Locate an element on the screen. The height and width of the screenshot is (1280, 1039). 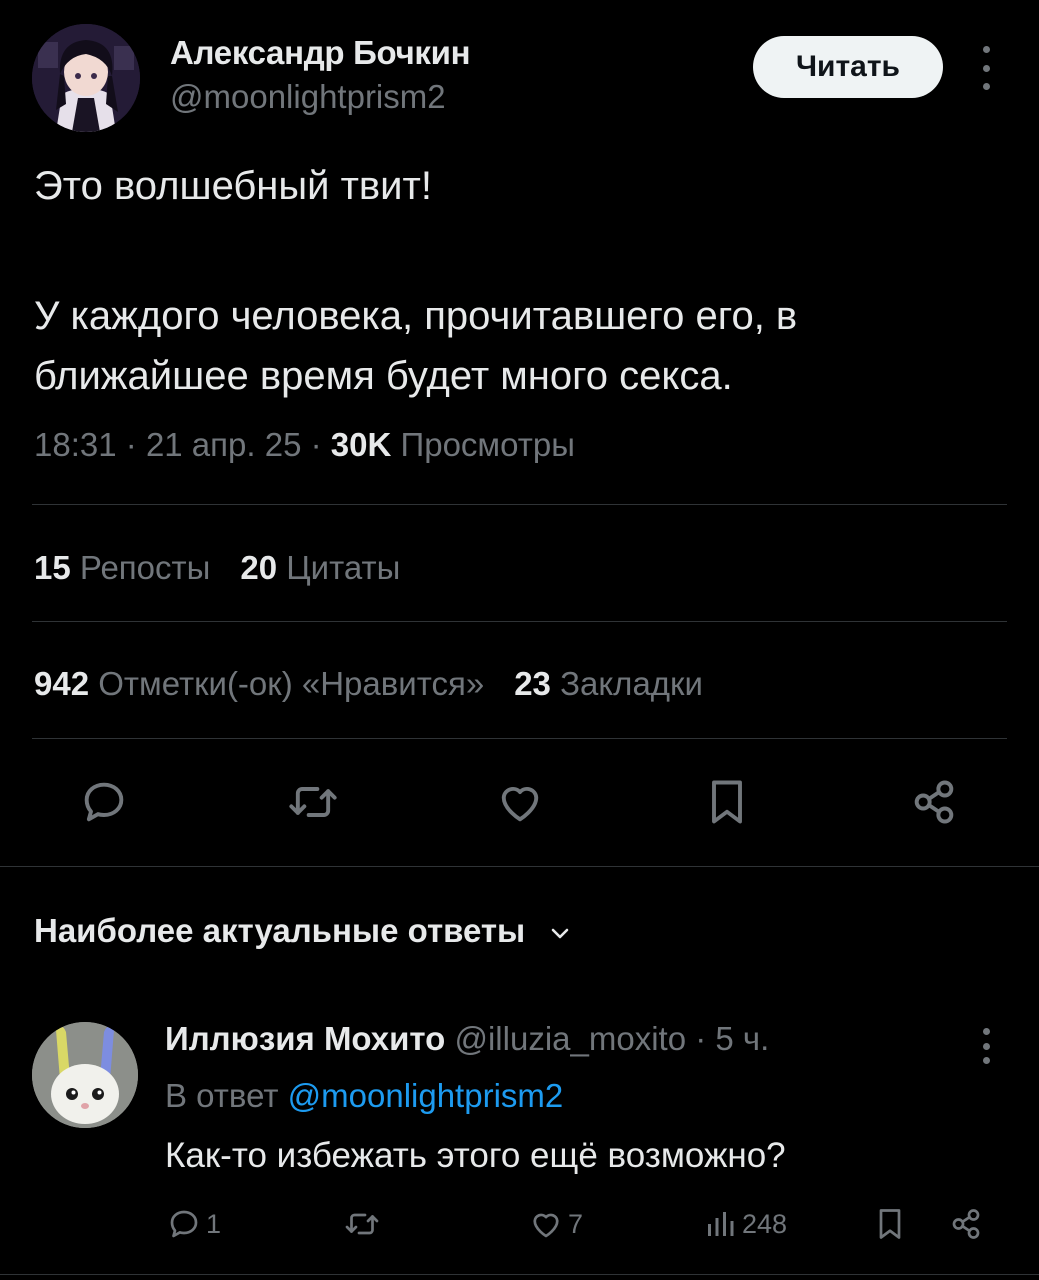
reply-view-count: 248 is located at coordinates (765, 1223).